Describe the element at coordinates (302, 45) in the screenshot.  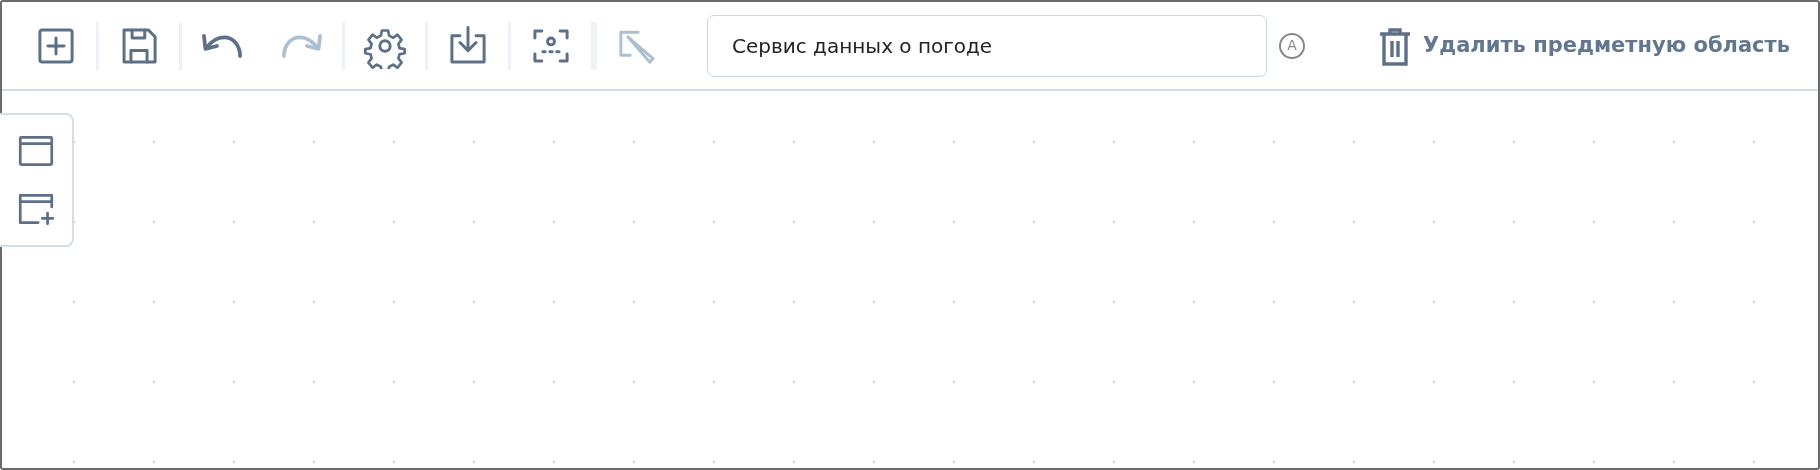
I see `redo-icon` at that location.